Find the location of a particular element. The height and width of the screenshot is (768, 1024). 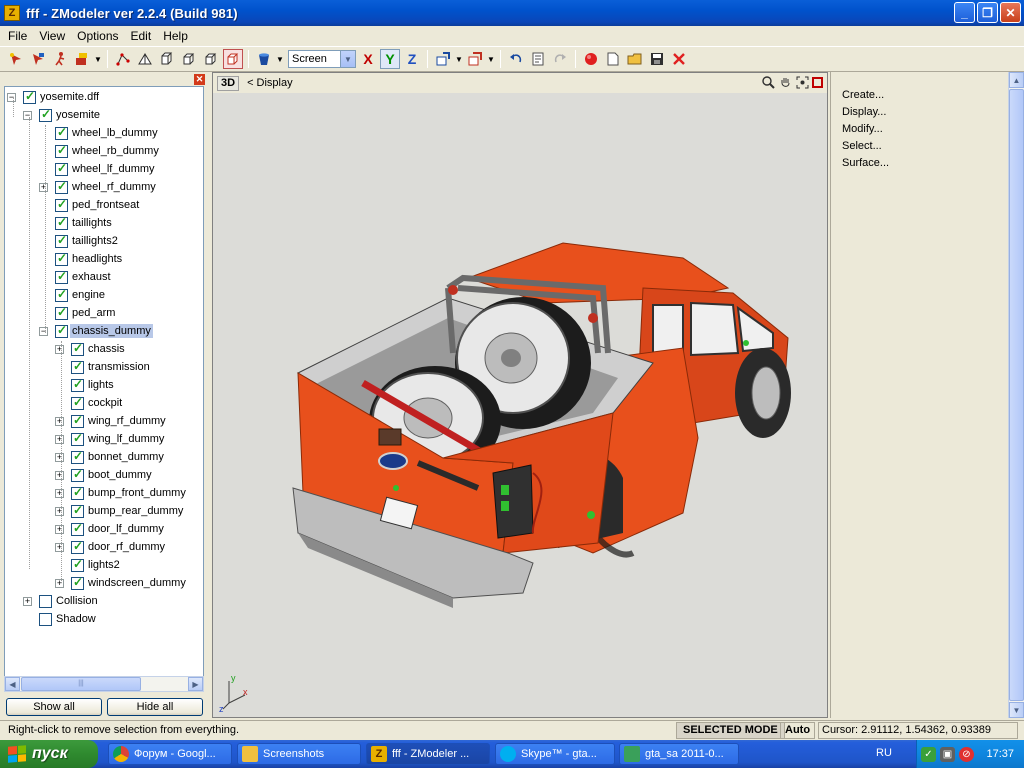

tree-node: wheel_lf_dummy is located at coordinates (104, 170).